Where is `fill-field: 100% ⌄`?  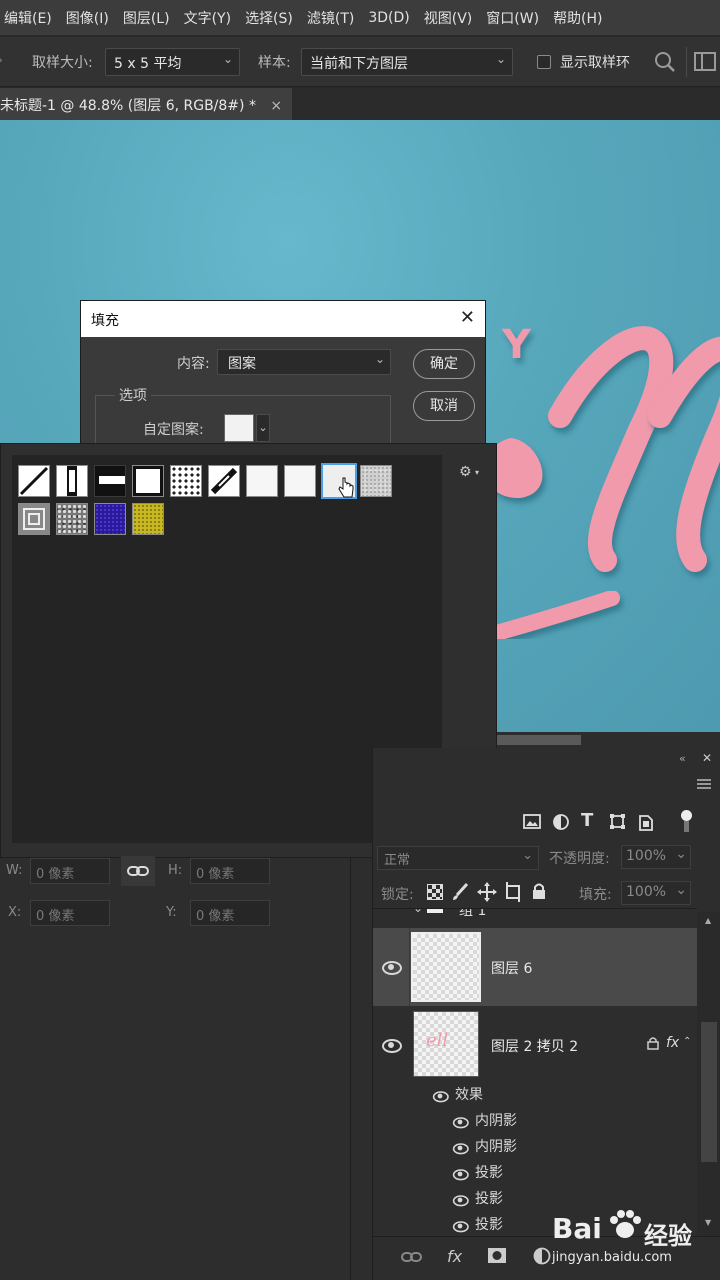 fill-field: 100% ⌄ is located at coordinates (656, 893).